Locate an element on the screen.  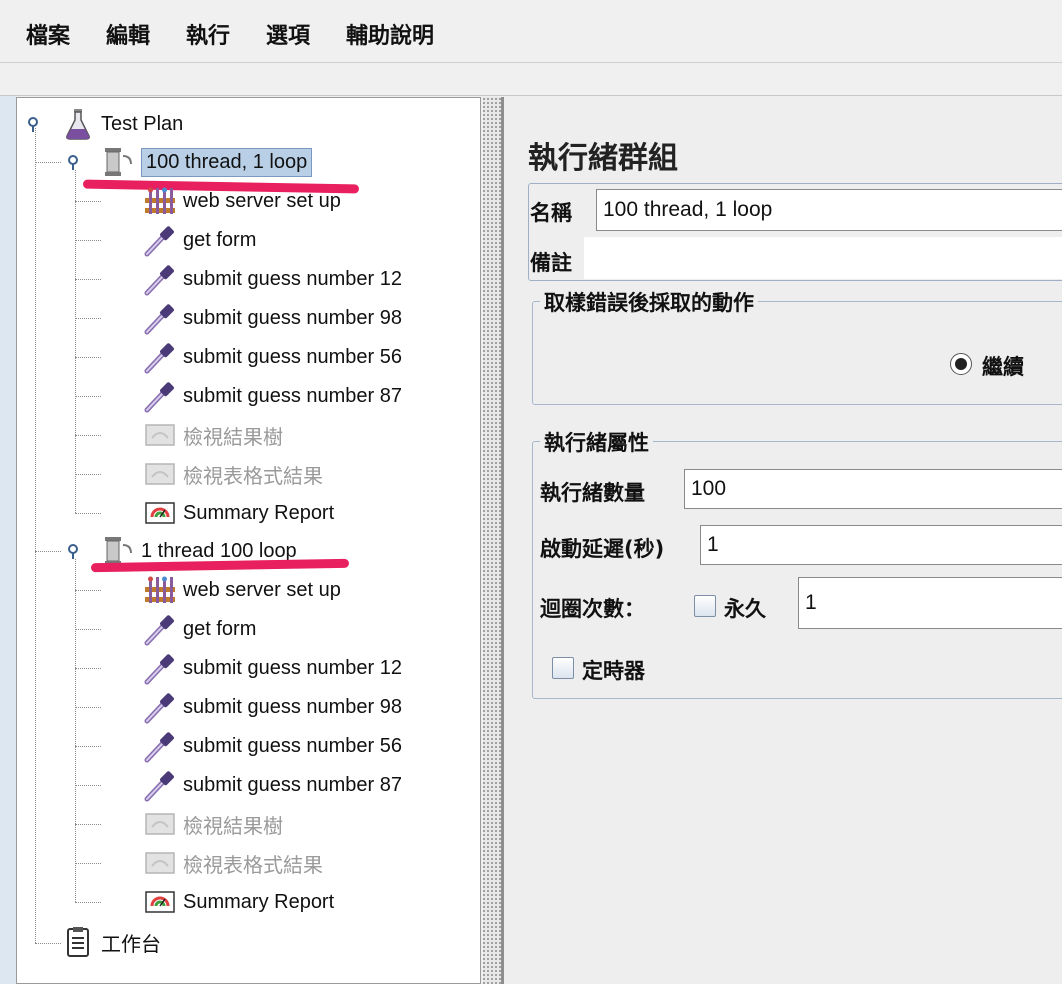
tree-item-label: 1 thread 100 loop is located at coordinates (219, 550).